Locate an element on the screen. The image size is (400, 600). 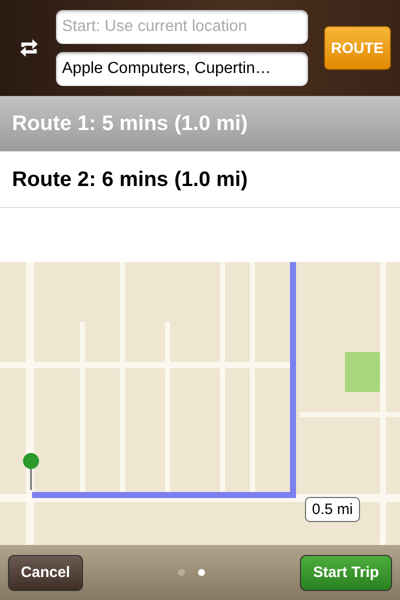
start-field: Start: Use current location is located at coordinates (182, 27).